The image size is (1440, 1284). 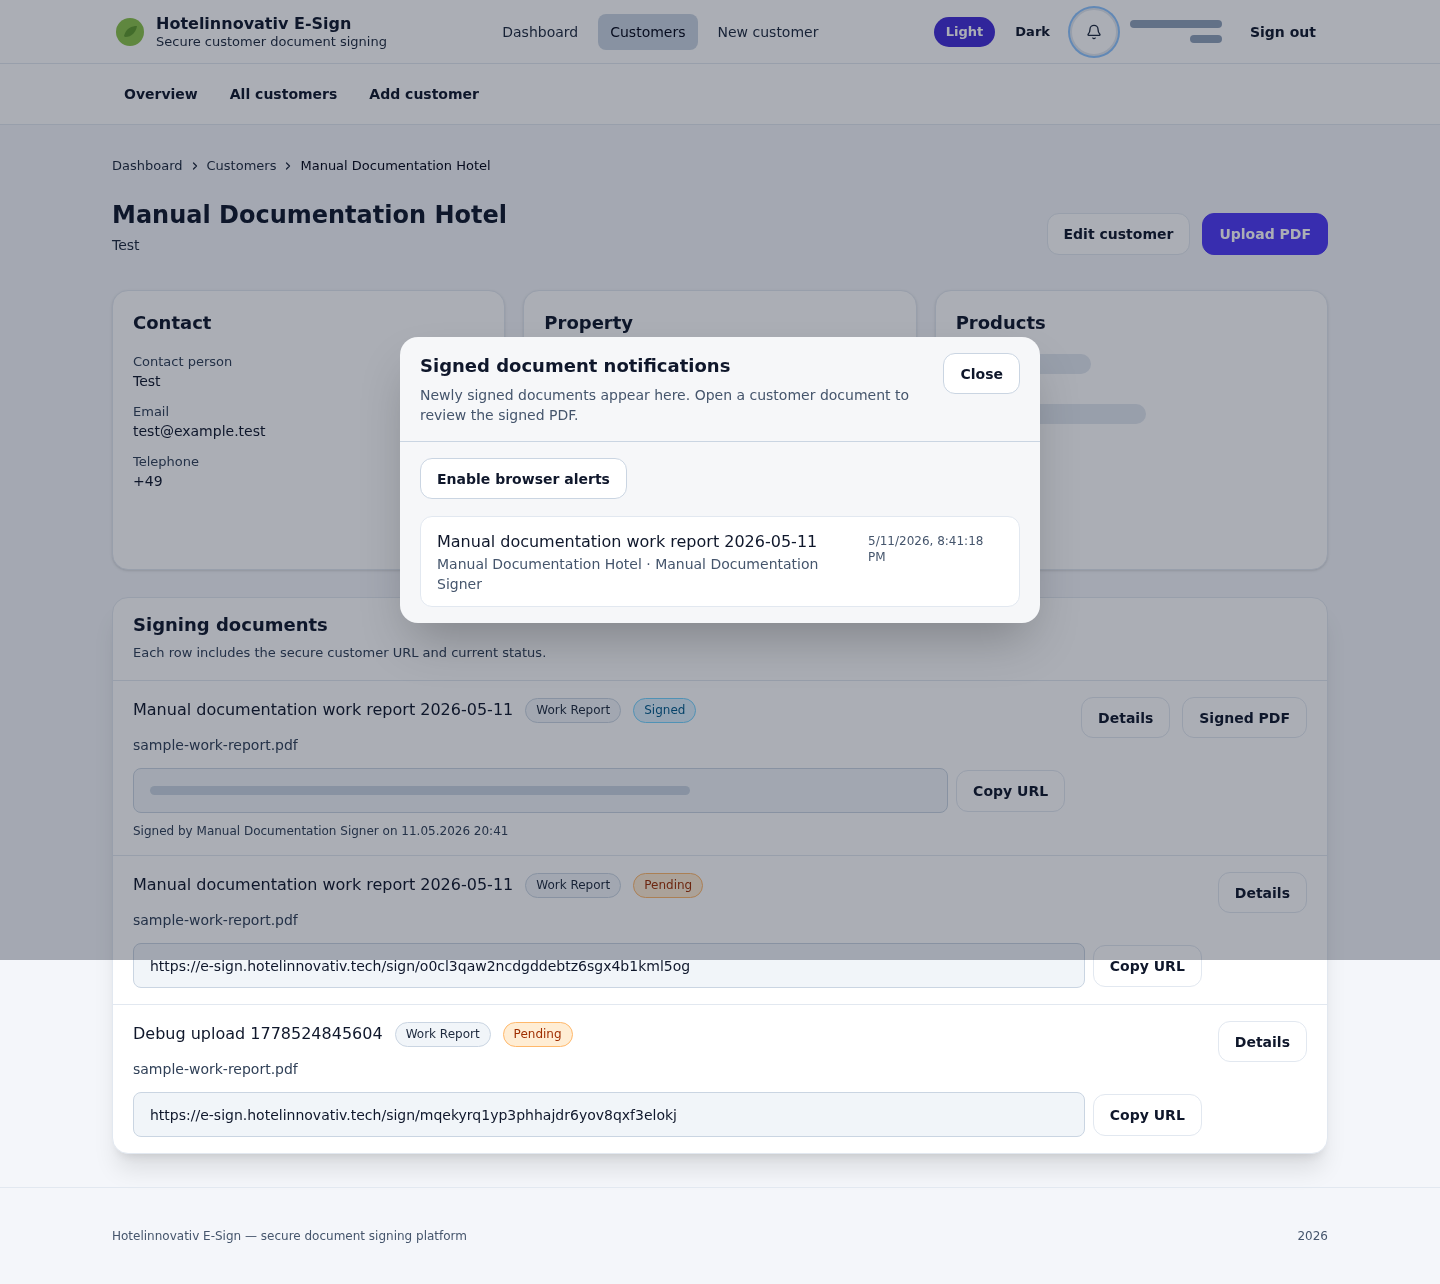 What do you see at coordinates (609, 1114) in the screenshot?
I see `url-field: https://e-sign.hotelinnovativ.tech/sign/mqekyrq1yp3phhajdr6yov8qxf3elokj` at bounding box center [609, 1114].